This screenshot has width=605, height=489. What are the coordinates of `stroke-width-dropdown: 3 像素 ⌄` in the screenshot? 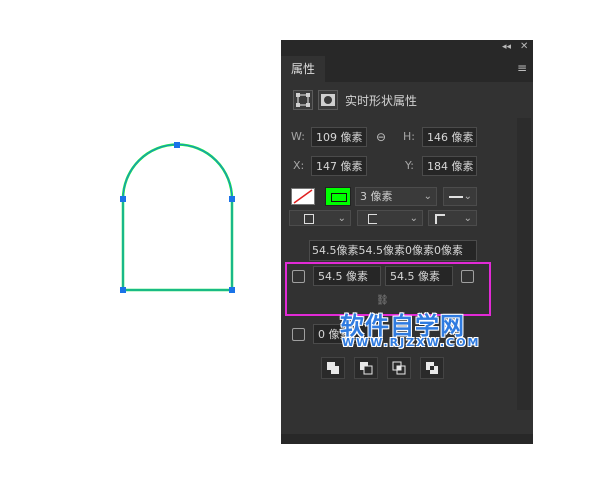 It's located at (396, 196).